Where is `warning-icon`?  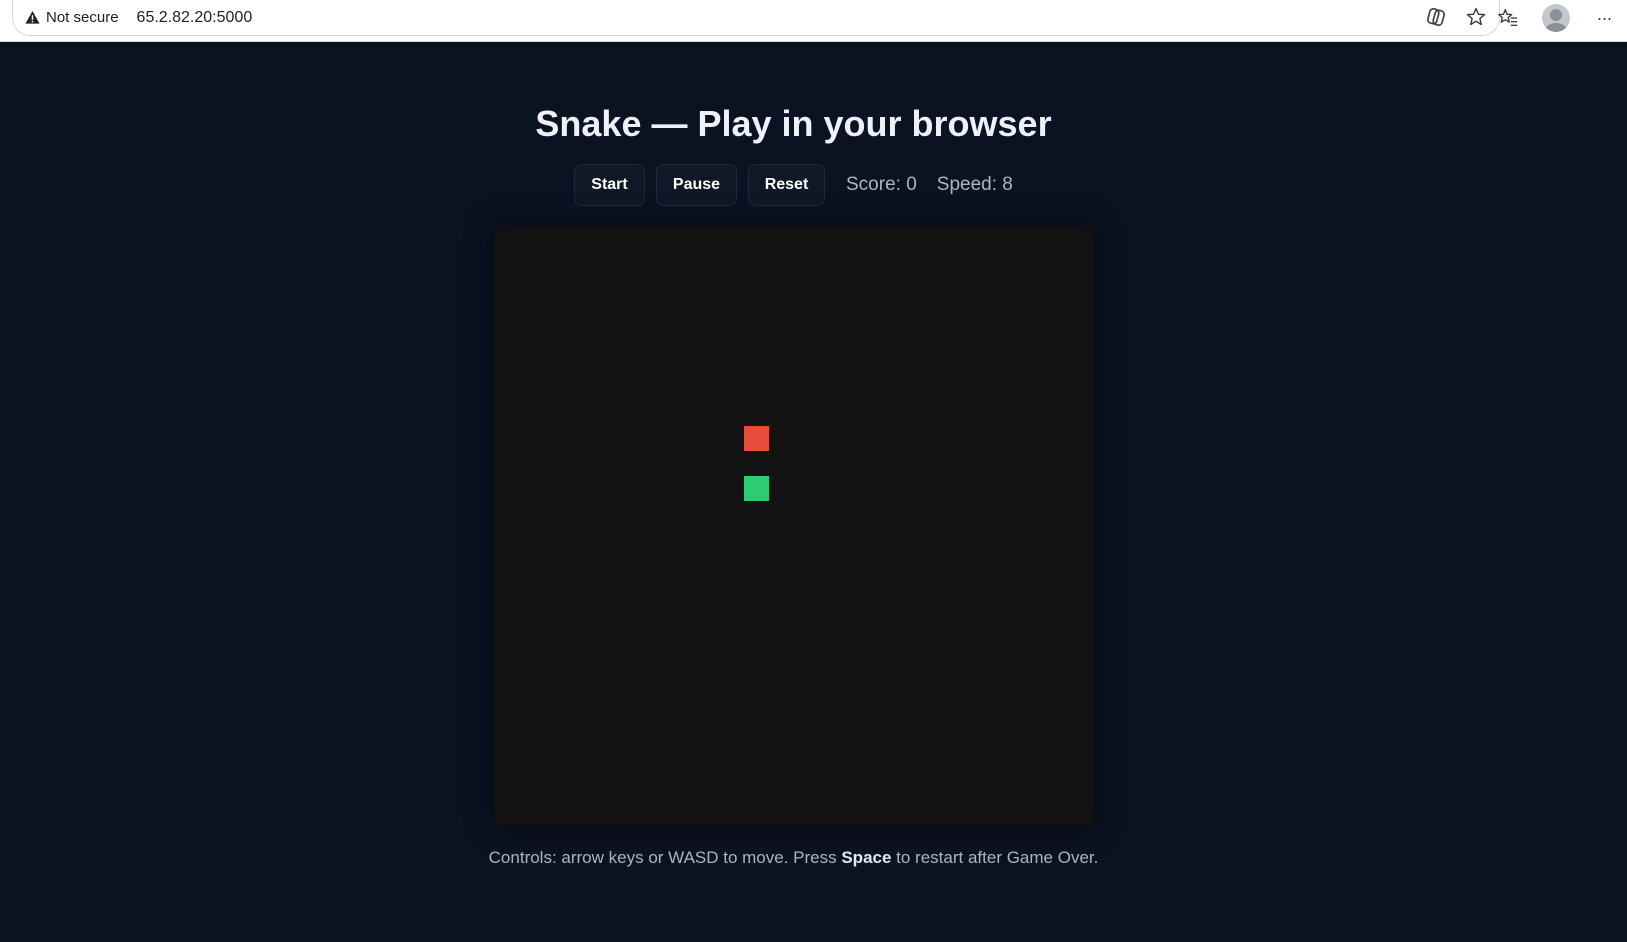
warning-icon is located at coordinates (32, 17).